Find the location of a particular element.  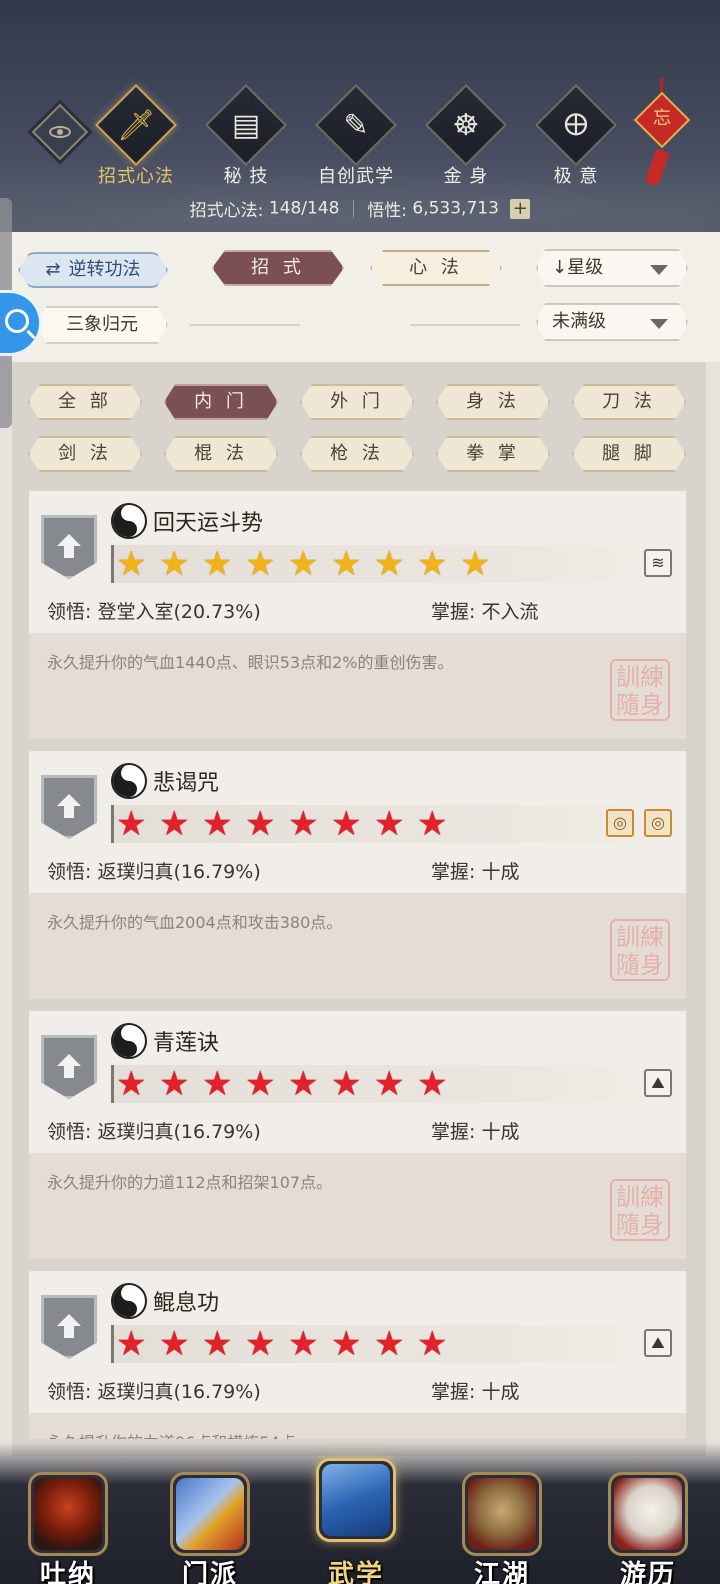

star-rating: ★ ★ ★ ★ ★ ★ ★ ★ is located at coordinates (391, 824).